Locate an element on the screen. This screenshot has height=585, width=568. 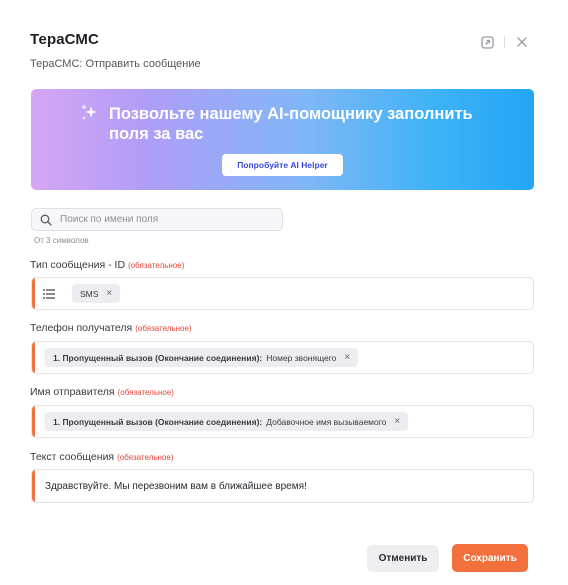
message-text-label: Текст сообщения (обязательное) is located at coordinates (102, 457).